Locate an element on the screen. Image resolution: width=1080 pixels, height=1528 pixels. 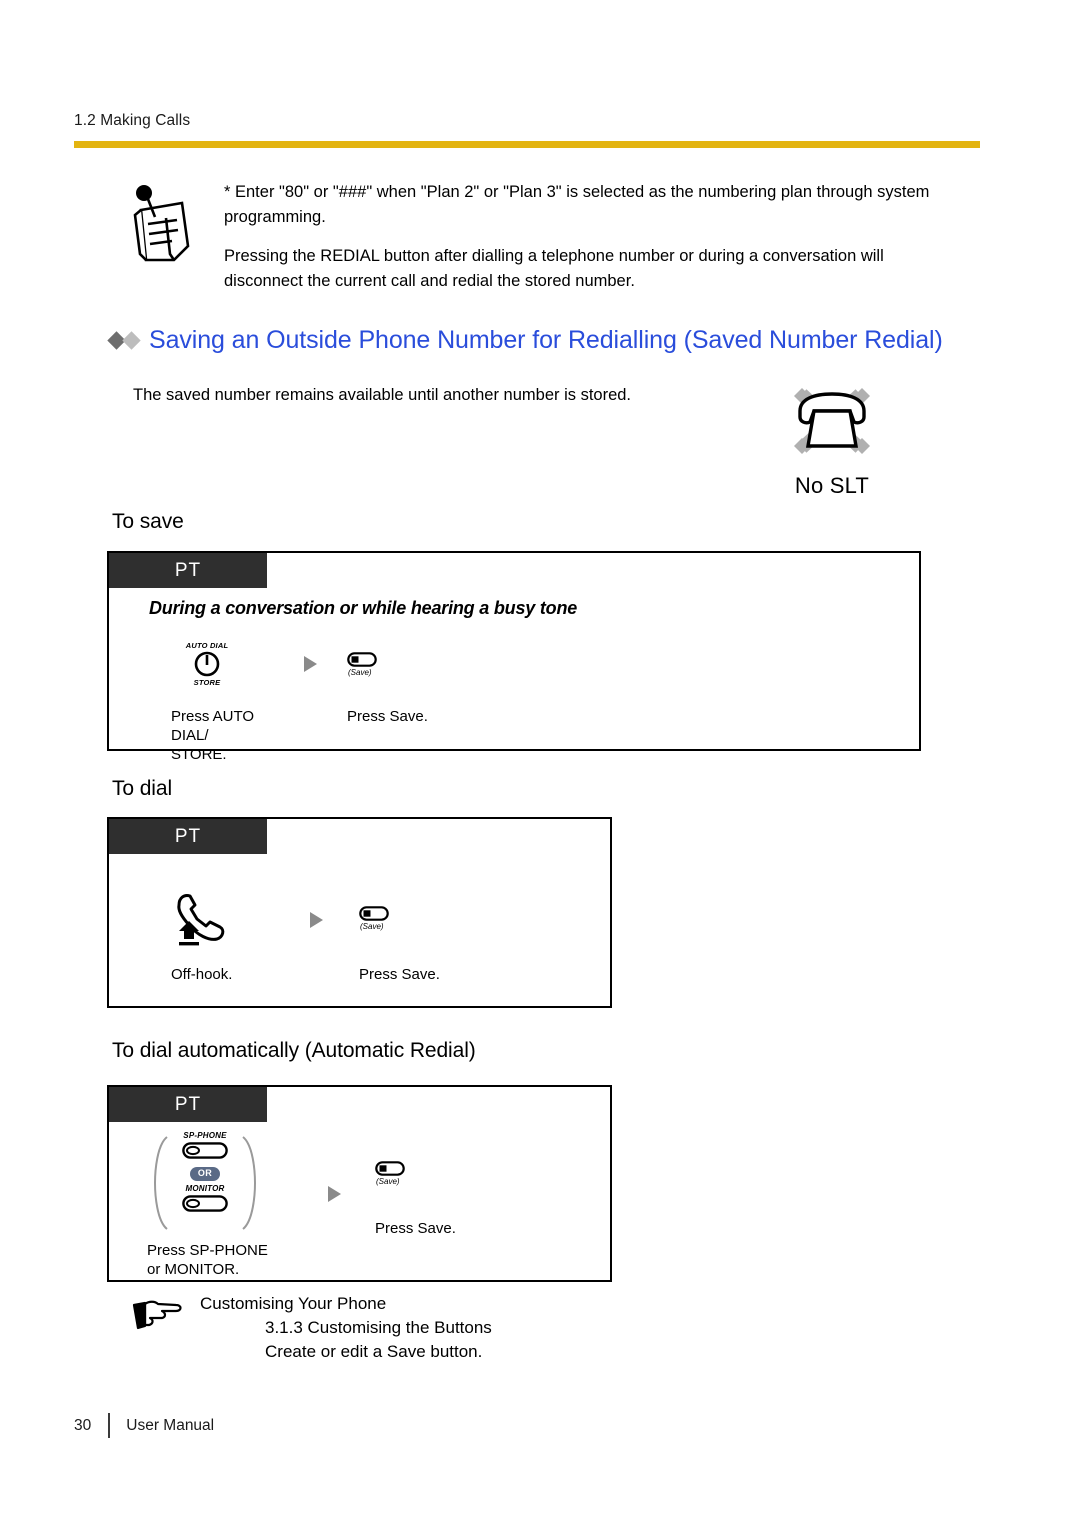
pointing-hand-icon is located at coordinates (162, 1314).